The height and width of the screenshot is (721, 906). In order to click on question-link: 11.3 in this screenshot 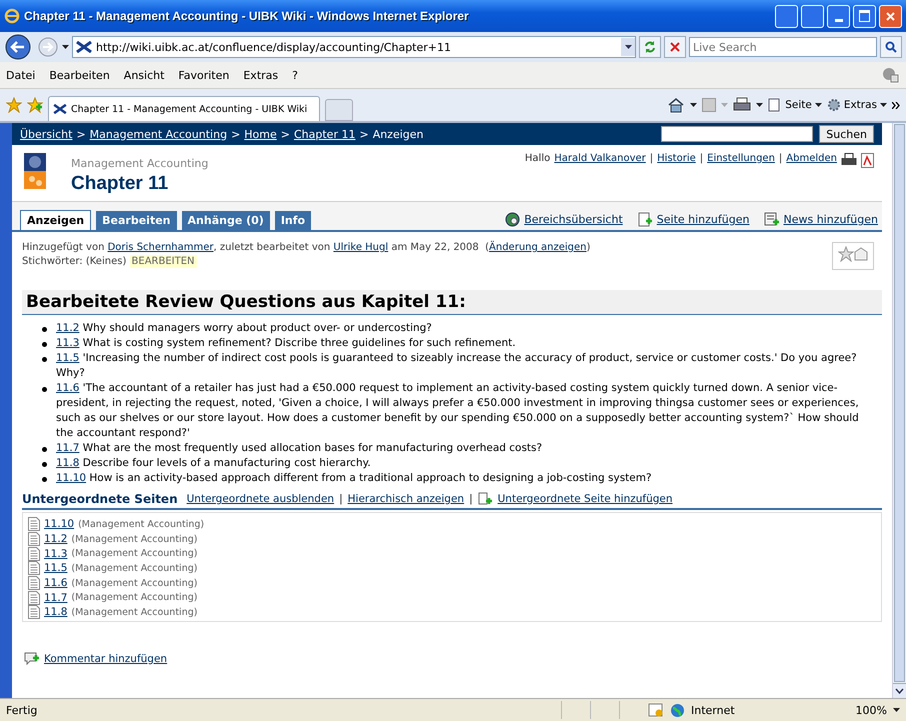, I will do `click(68, 343)`.